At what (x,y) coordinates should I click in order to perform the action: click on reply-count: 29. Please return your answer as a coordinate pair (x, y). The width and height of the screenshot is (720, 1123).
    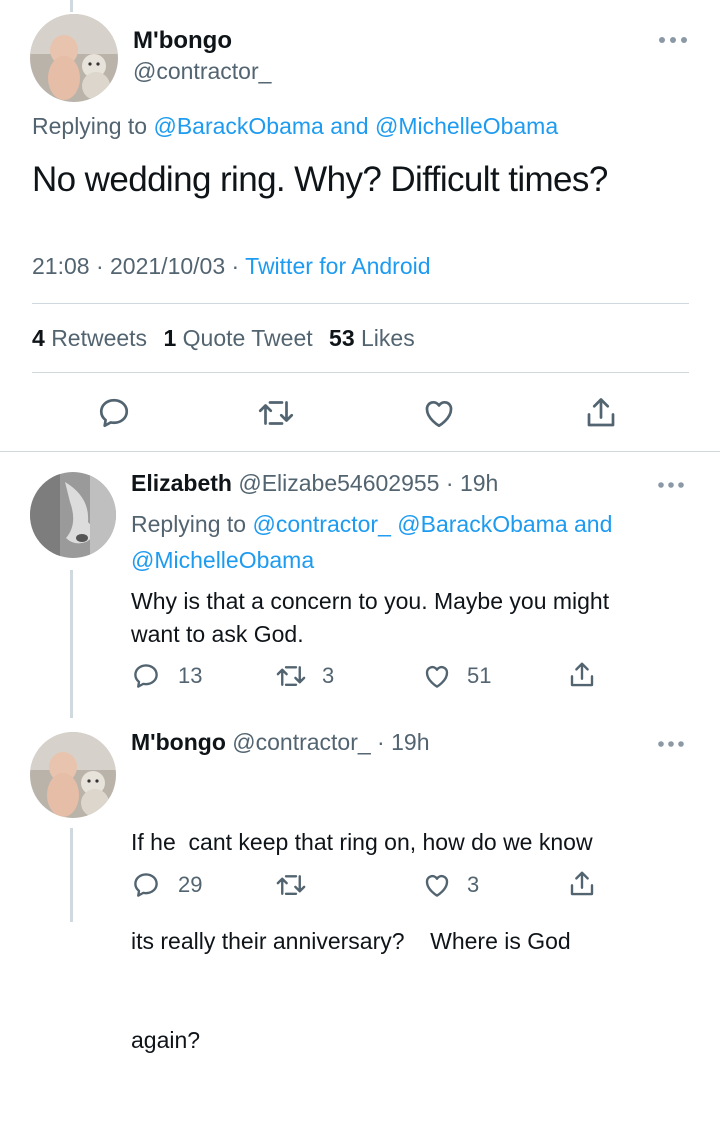
    Looking at the image, I should click on (190, 884).